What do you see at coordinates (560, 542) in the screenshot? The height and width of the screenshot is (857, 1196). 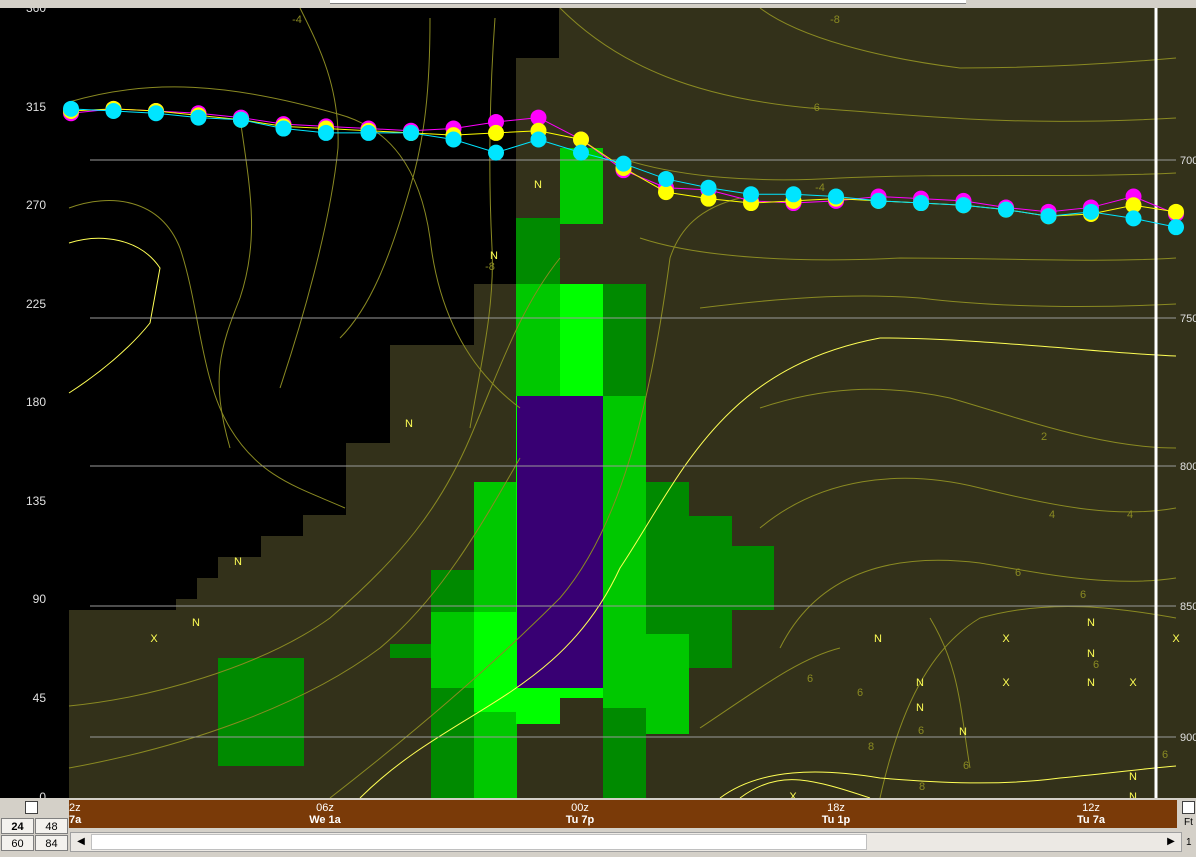 I see `precip-heavy-cell` at bounding box center [560, 542].